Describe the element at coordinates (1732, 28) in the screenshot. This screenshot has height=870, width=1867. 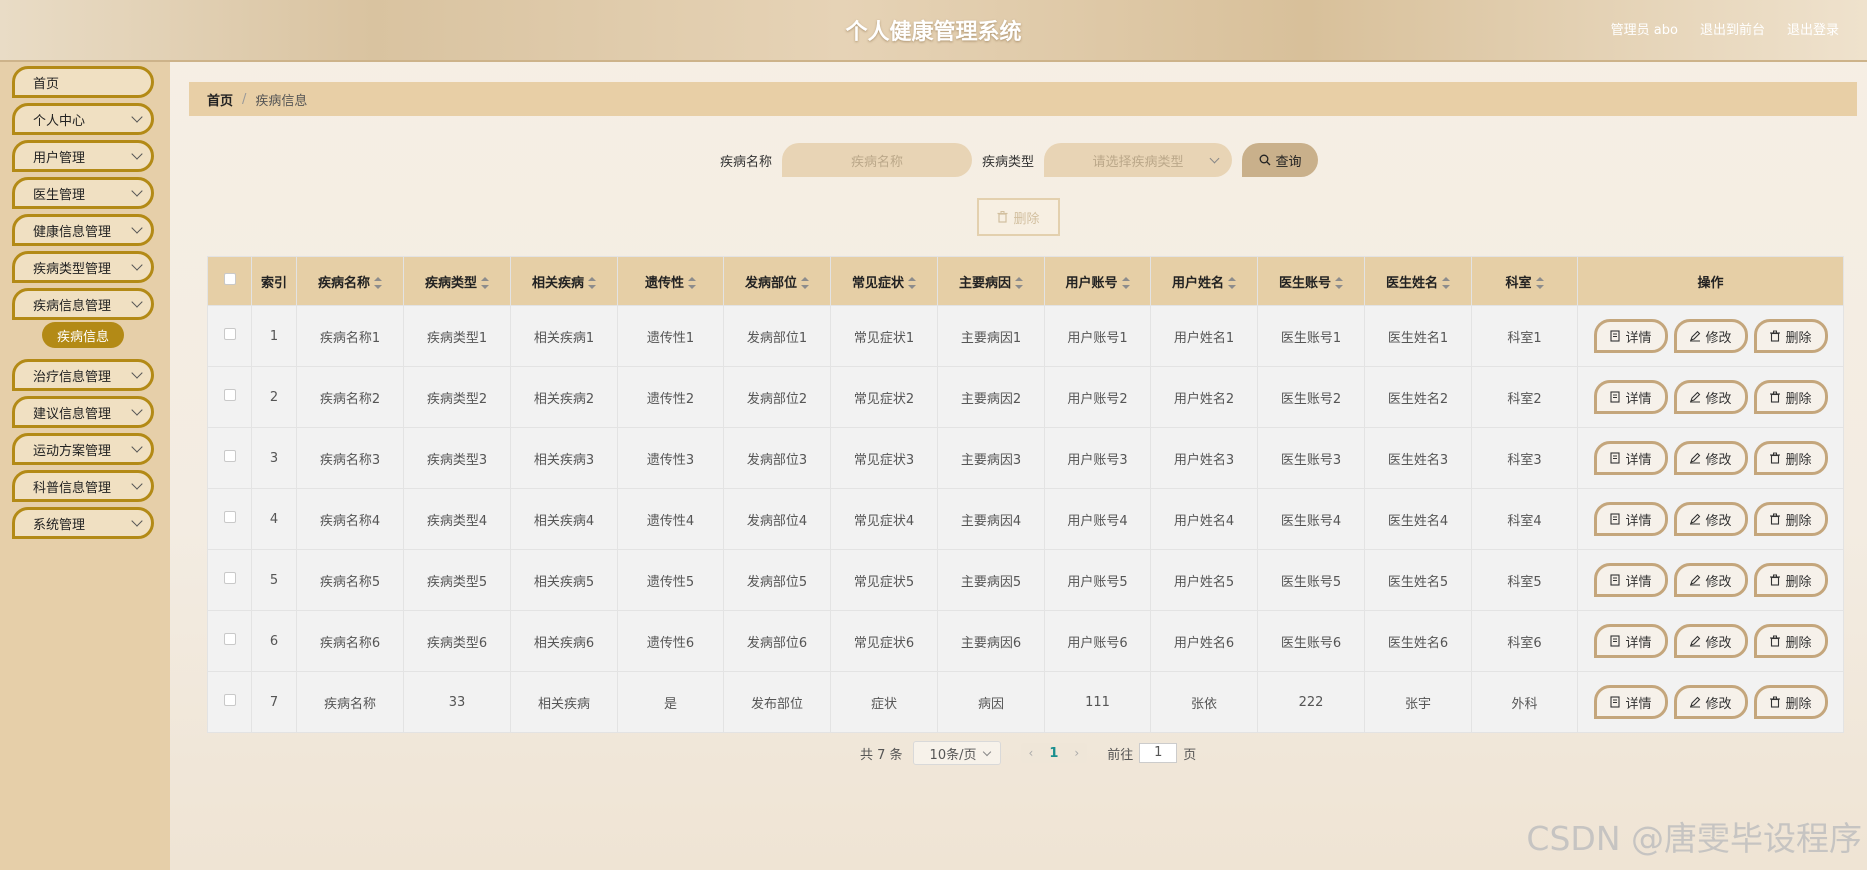
I see `back-to-front-link: 退出到前台` at that location.